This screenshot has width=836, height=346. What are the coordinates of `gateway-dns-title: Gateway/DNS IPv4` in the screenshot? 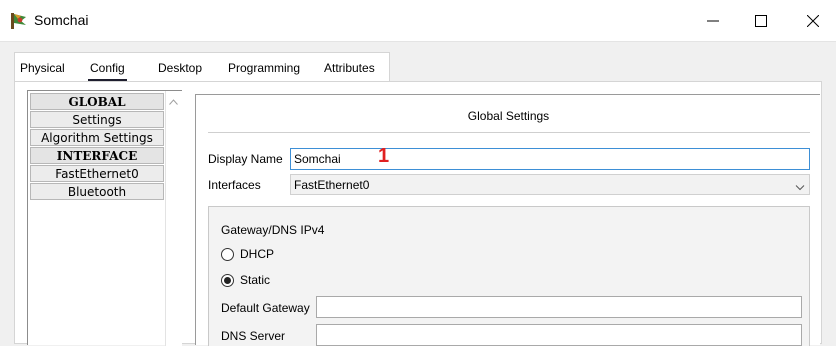 It's located at (273, 230).